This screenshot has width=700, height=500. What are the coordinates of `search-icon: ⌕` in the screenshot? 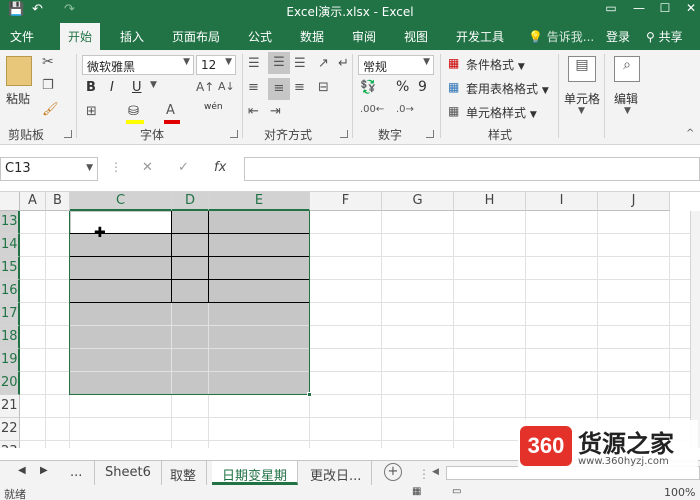 It's located at (627, 69).